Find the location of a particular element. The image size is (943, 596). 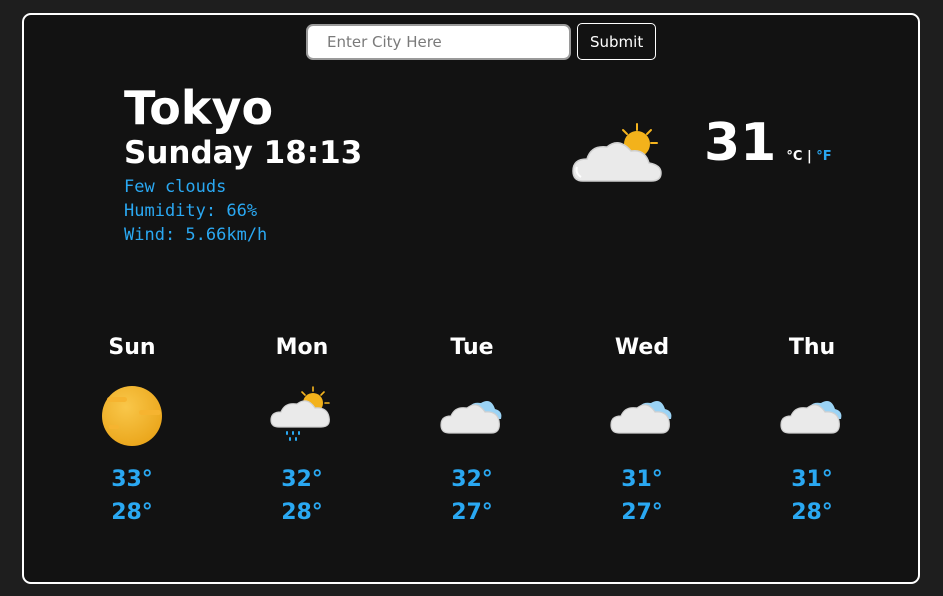

forecast-day: Mon 32° 28° is located at coordinates (302, 431).